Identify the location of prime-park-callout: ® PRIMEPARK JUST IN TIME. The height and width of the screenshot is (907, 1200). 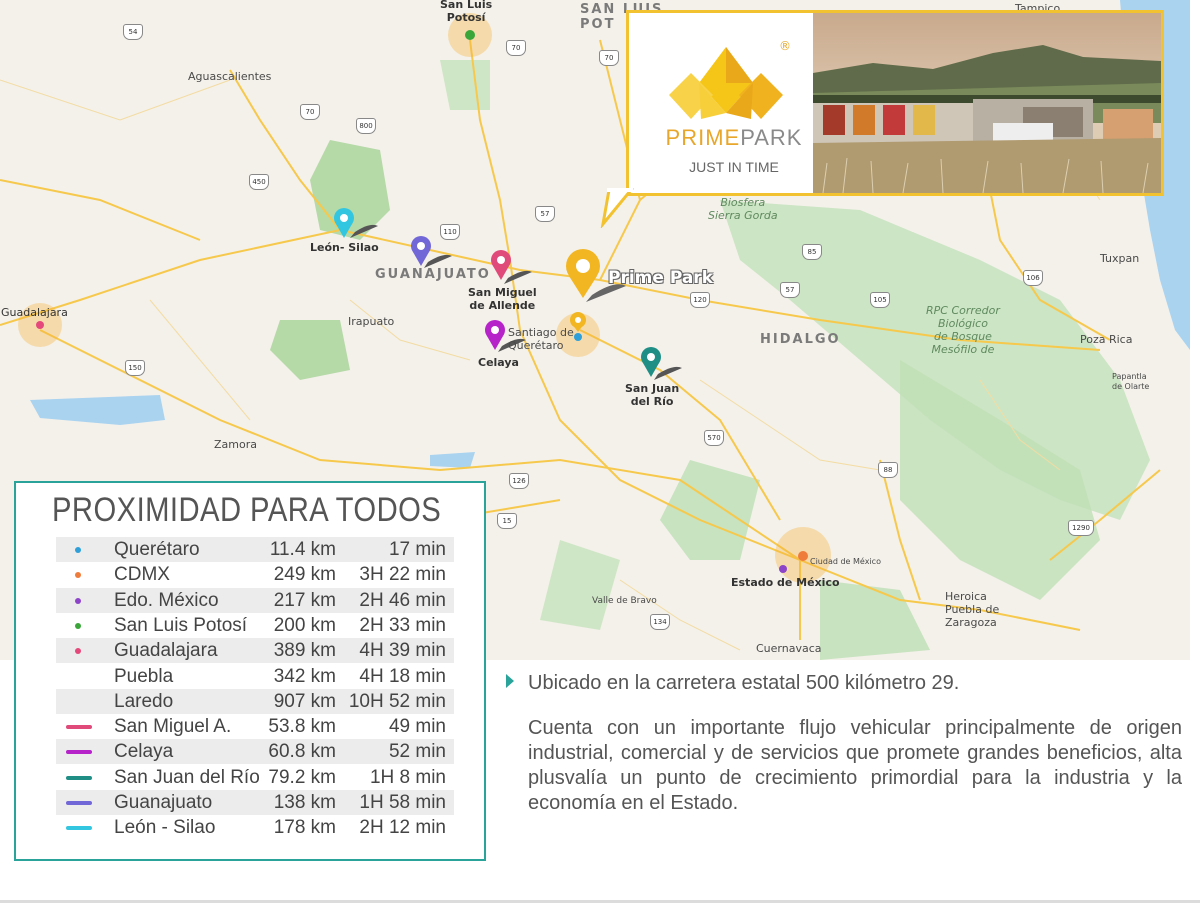
(882, 119).